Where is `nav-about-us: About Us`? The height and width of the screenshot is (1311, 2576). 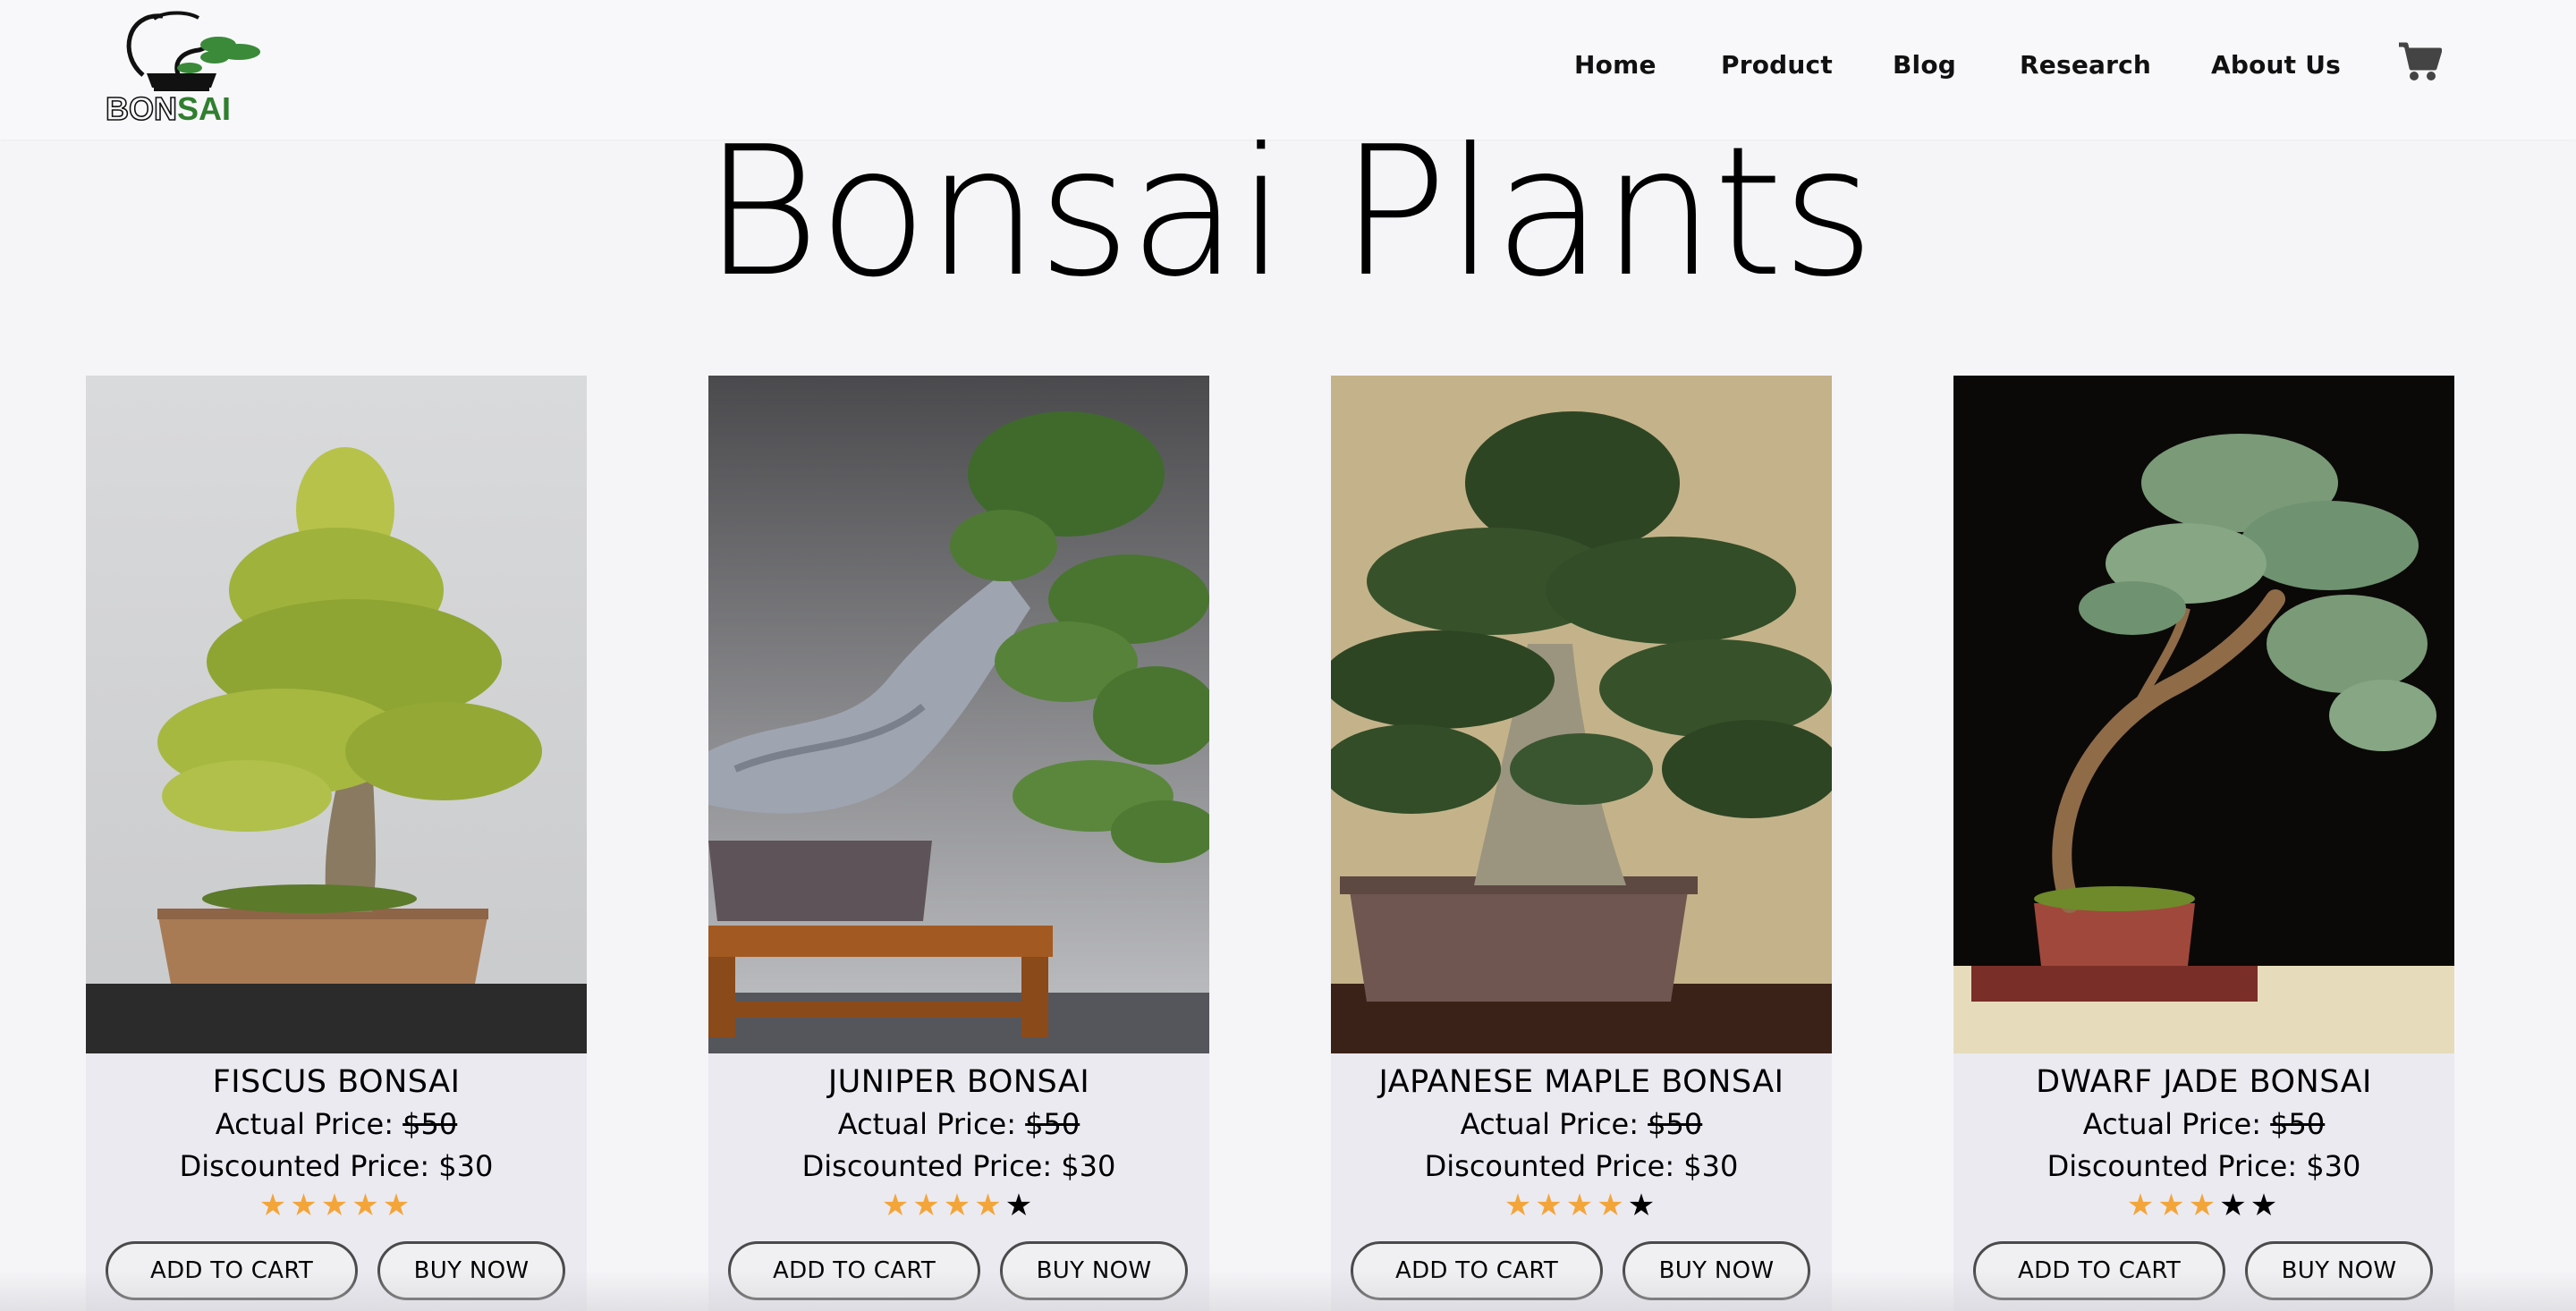
nav-about-us: About Us is located at coordinates (2276, 65).